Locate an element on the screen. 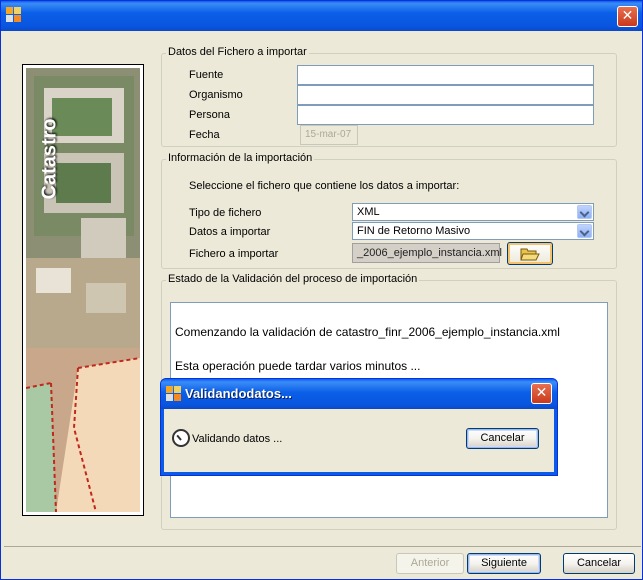  catastro-brand-text: Catastro is located at coordinates (49, 159).